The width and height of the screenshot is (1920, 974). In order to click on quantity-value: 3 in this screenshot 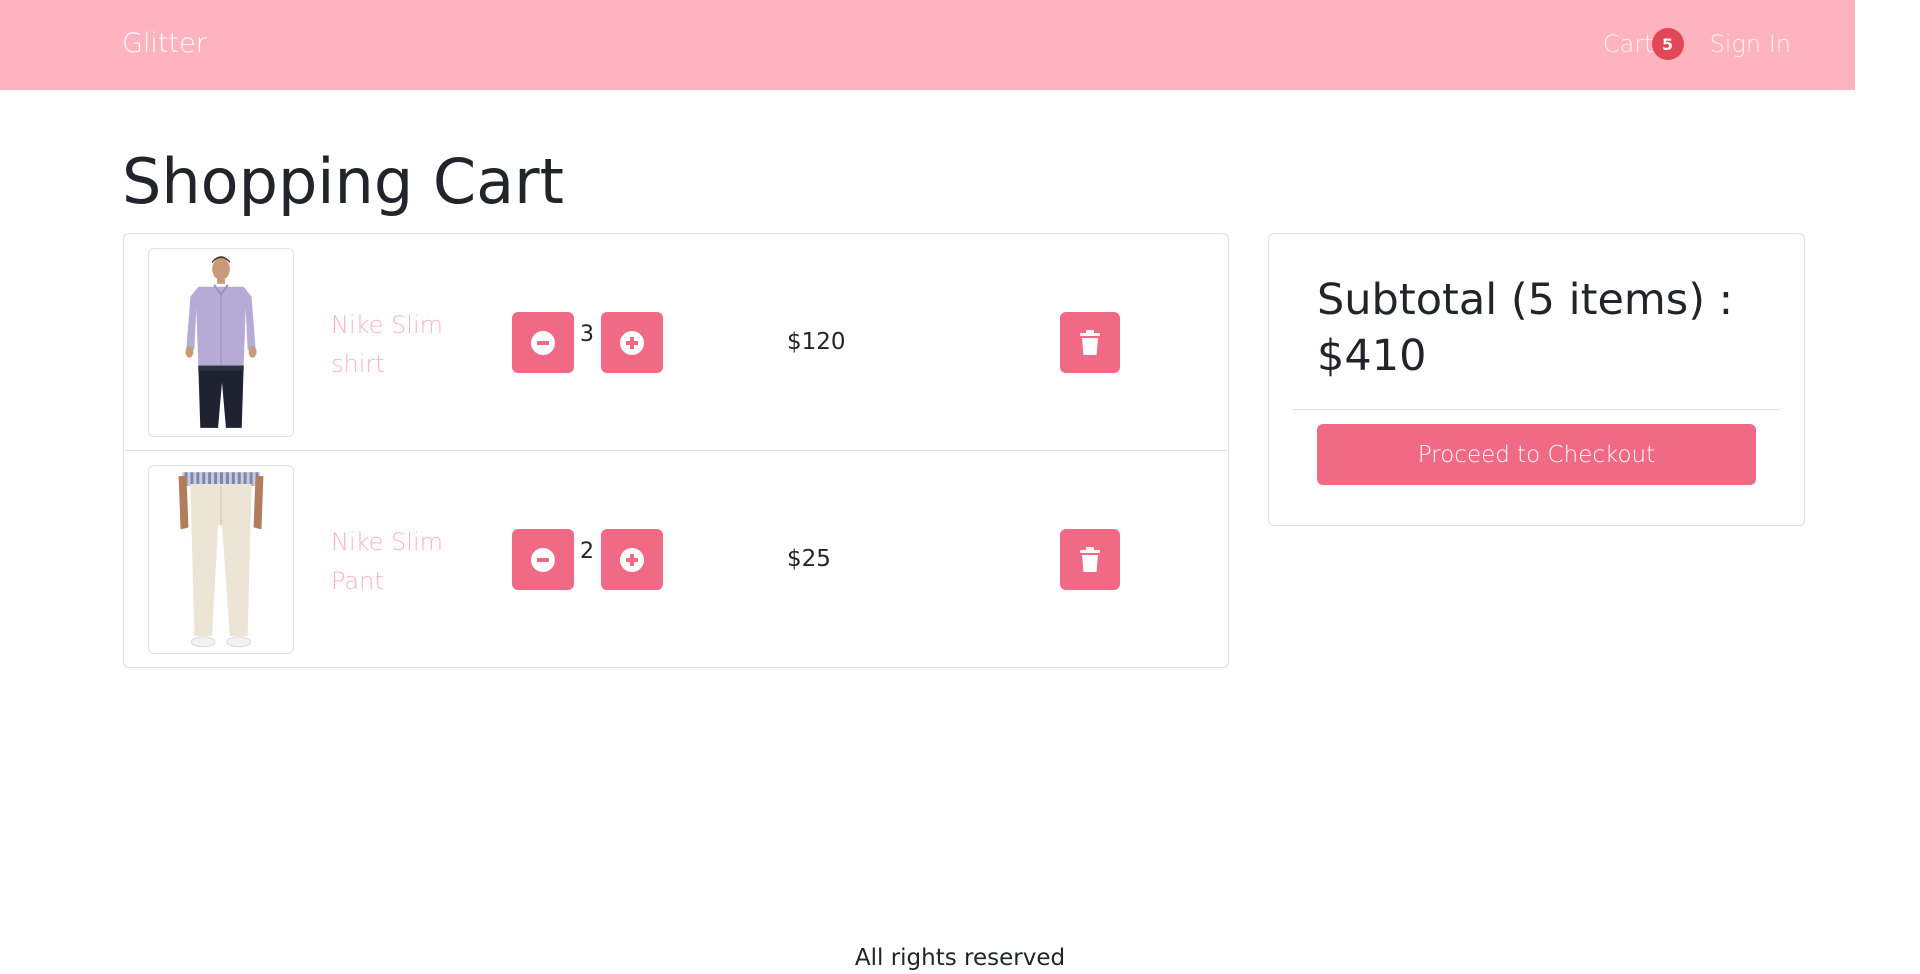, I will do `click(587, 334)`.